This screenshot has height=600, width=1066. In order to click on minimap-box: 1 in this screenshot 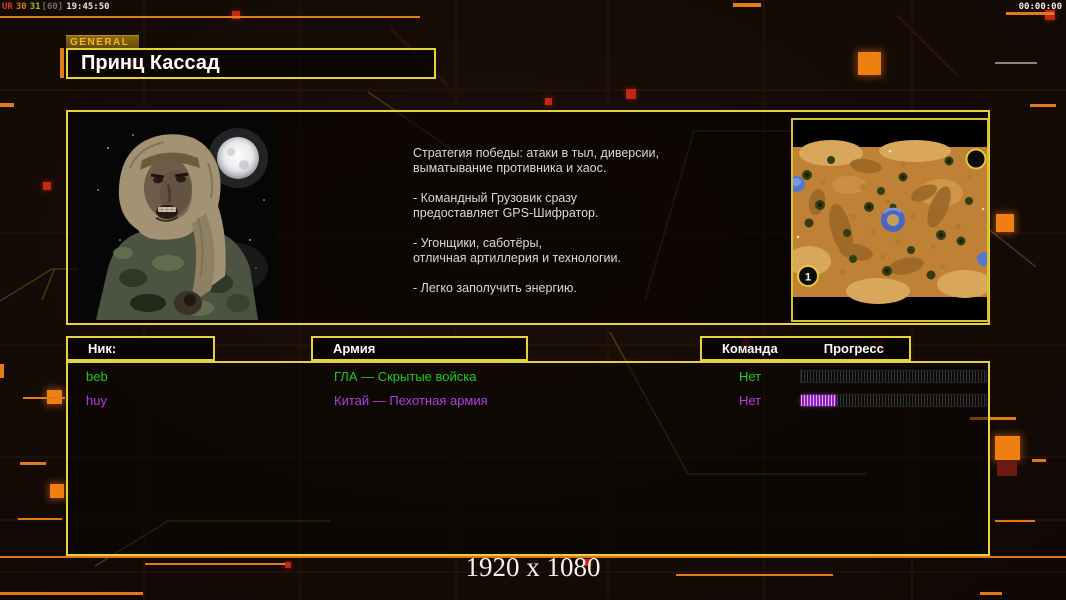, I will do `click(890, 220)`.